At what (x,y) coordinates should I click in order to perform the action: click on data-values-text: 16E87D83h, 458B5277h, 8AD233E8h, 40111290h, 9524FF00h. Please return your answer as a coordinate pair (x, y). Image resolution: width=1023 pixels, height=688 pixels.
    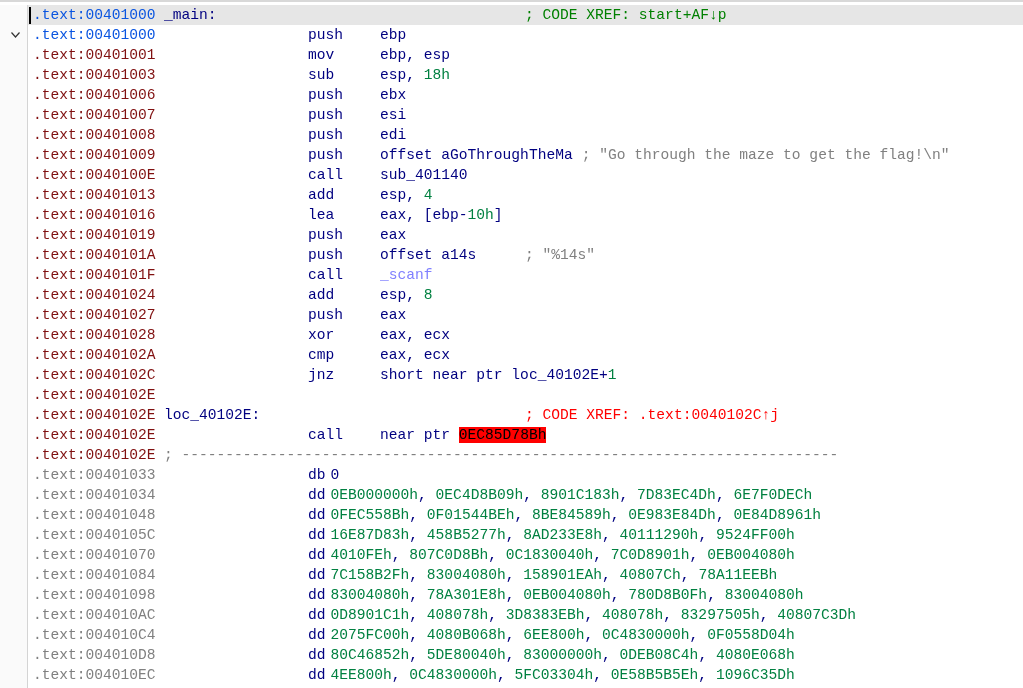
    Looking at the image, I should click on (562, 535).